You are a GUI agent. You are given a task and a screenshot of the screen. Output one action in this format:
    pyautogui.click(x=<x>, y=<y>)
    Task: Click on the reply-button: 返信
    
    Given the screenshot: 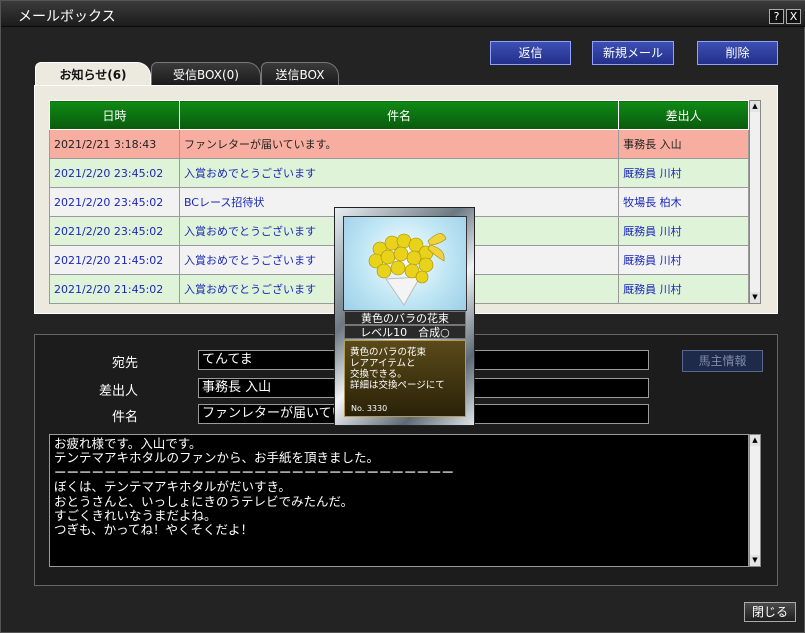 What is the action you would take?
    pyautogui.click(x=530, y=53)
    